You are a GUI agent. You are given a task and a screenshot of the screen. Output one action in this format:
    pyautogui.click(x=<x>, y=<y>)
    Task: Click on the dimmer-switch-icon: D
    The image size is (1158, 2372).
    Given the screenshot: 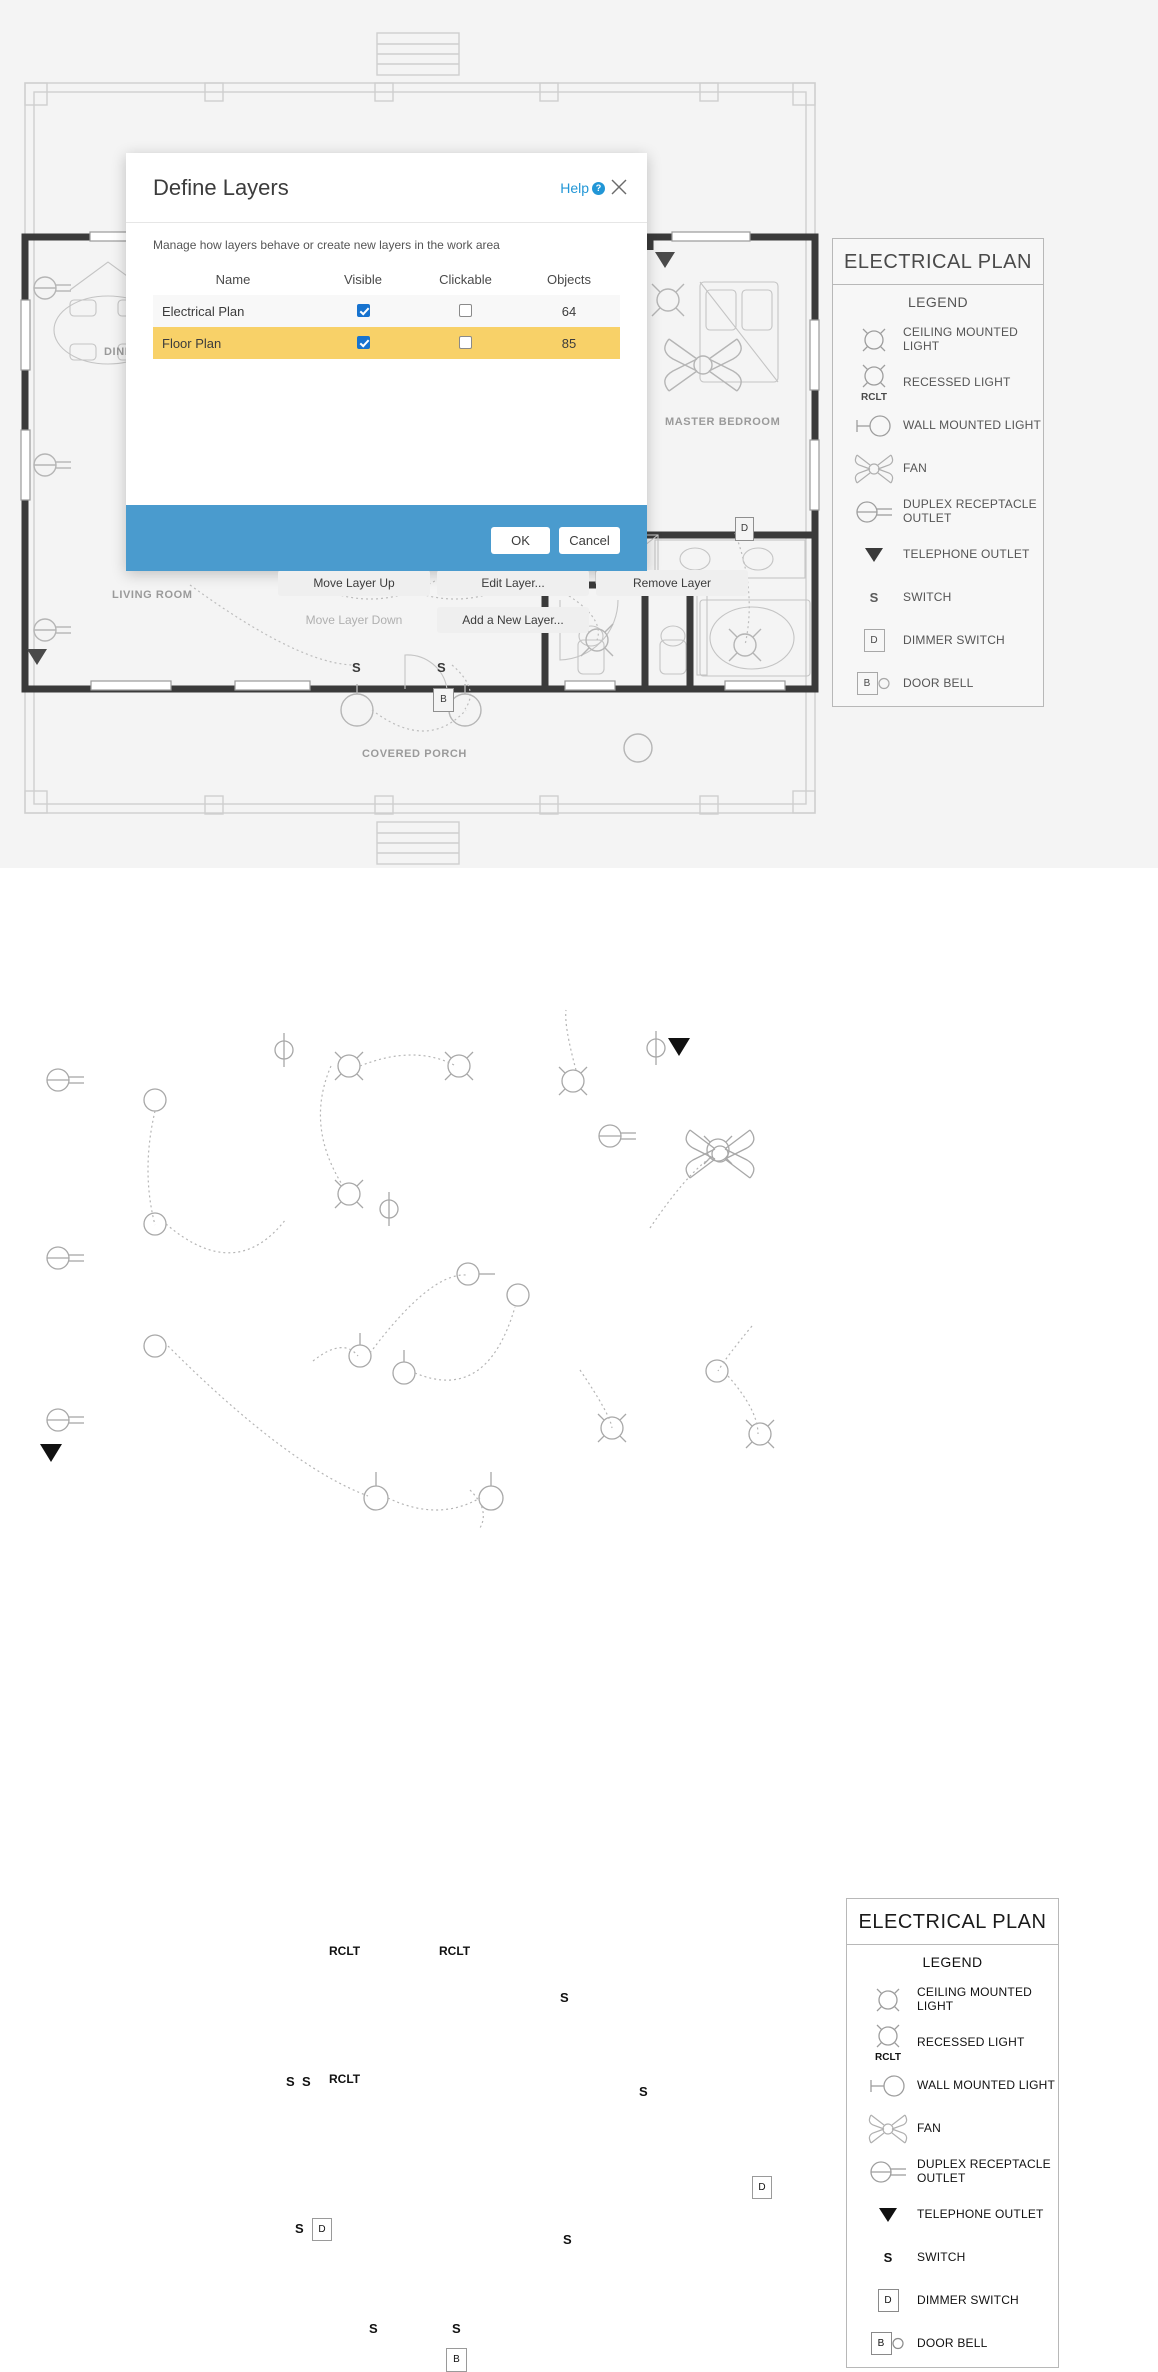 What is the action you would take?
    pyautogui.click(x=874, y=640)
    